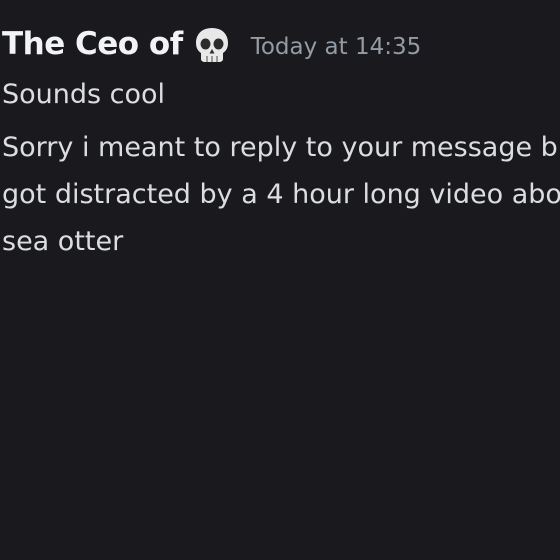 Image resolution: width=560 pixels, height=560 pixels. I want to click on skull-icon, so click(212, 45).